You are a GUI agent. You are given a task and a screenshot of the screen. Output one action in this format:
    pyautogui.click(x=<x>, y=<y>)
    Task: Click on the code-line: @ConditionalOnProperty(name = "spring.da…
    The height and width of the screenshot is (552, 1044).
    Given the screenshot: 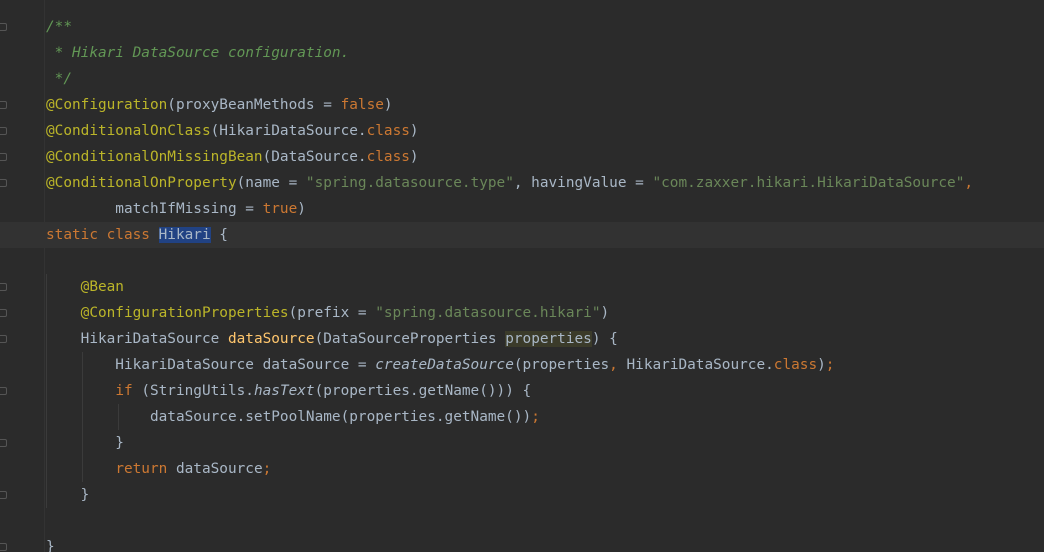 What is the action you would take?
    pyautogui.click(x=545, y=183)
    